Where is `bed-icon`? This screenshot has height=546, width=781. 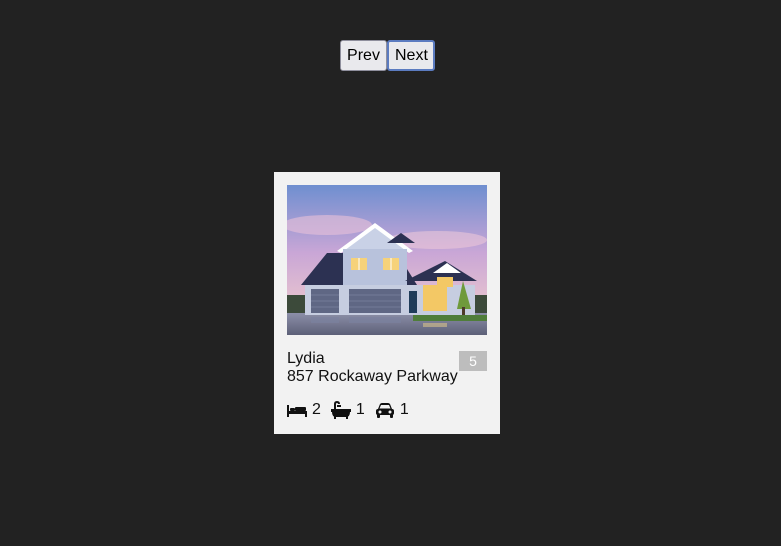 bed-icon is located at coordinates (297, 410).